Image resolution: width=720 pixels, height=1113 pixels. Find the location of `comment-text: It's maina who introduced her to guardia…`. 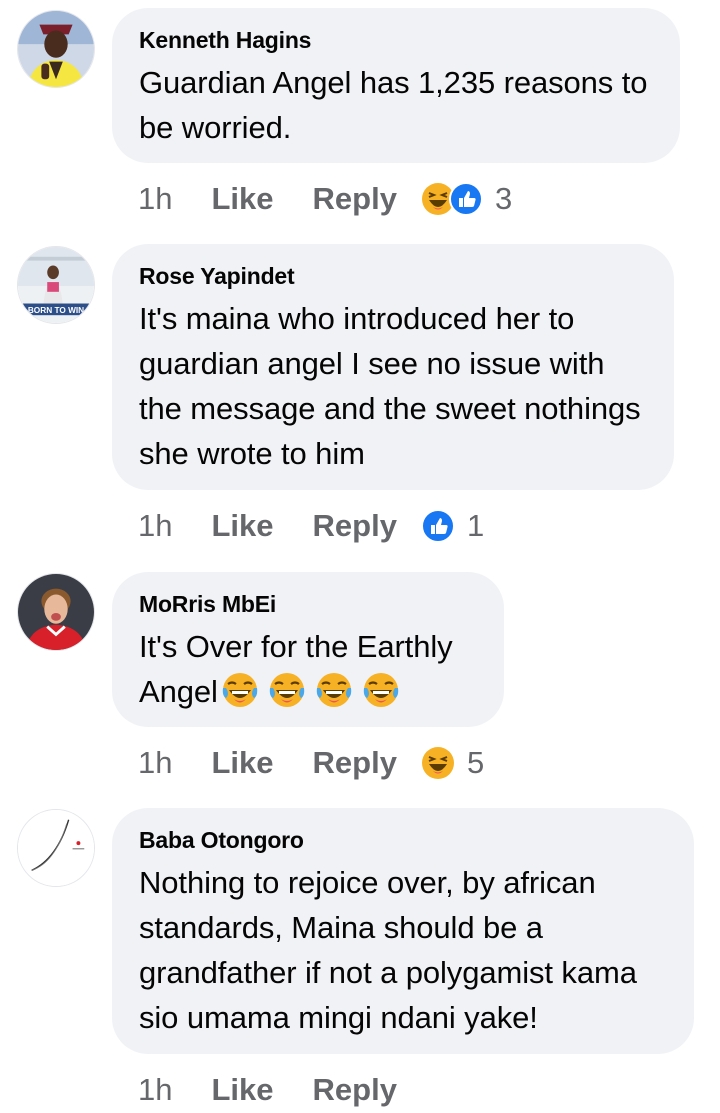

comment-text: It's maina who introduced her to guardia… is located at coordinates (390, 386).